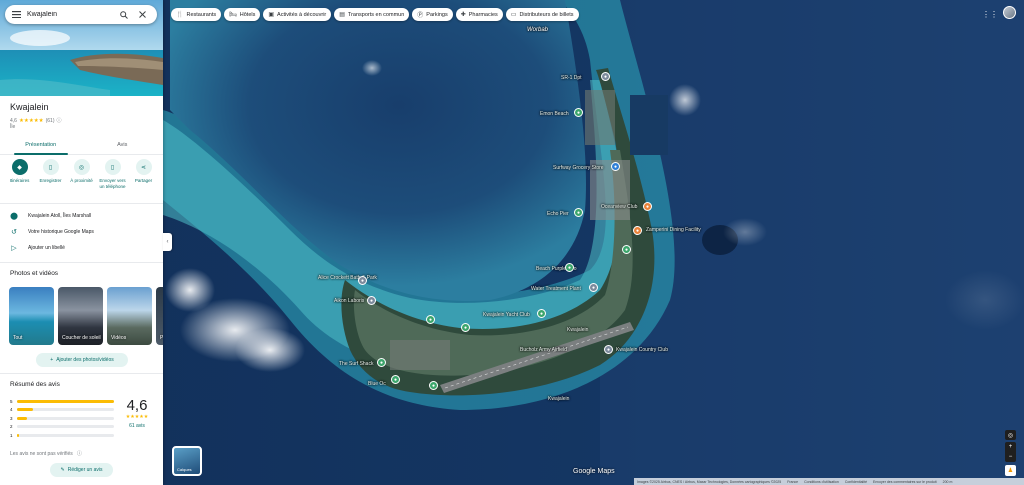 This screenshot has height=485, width=1024. Describe the element at coordinates (11, 435) in the screenshot. I see `rating-bar-stars: 1` at that location.